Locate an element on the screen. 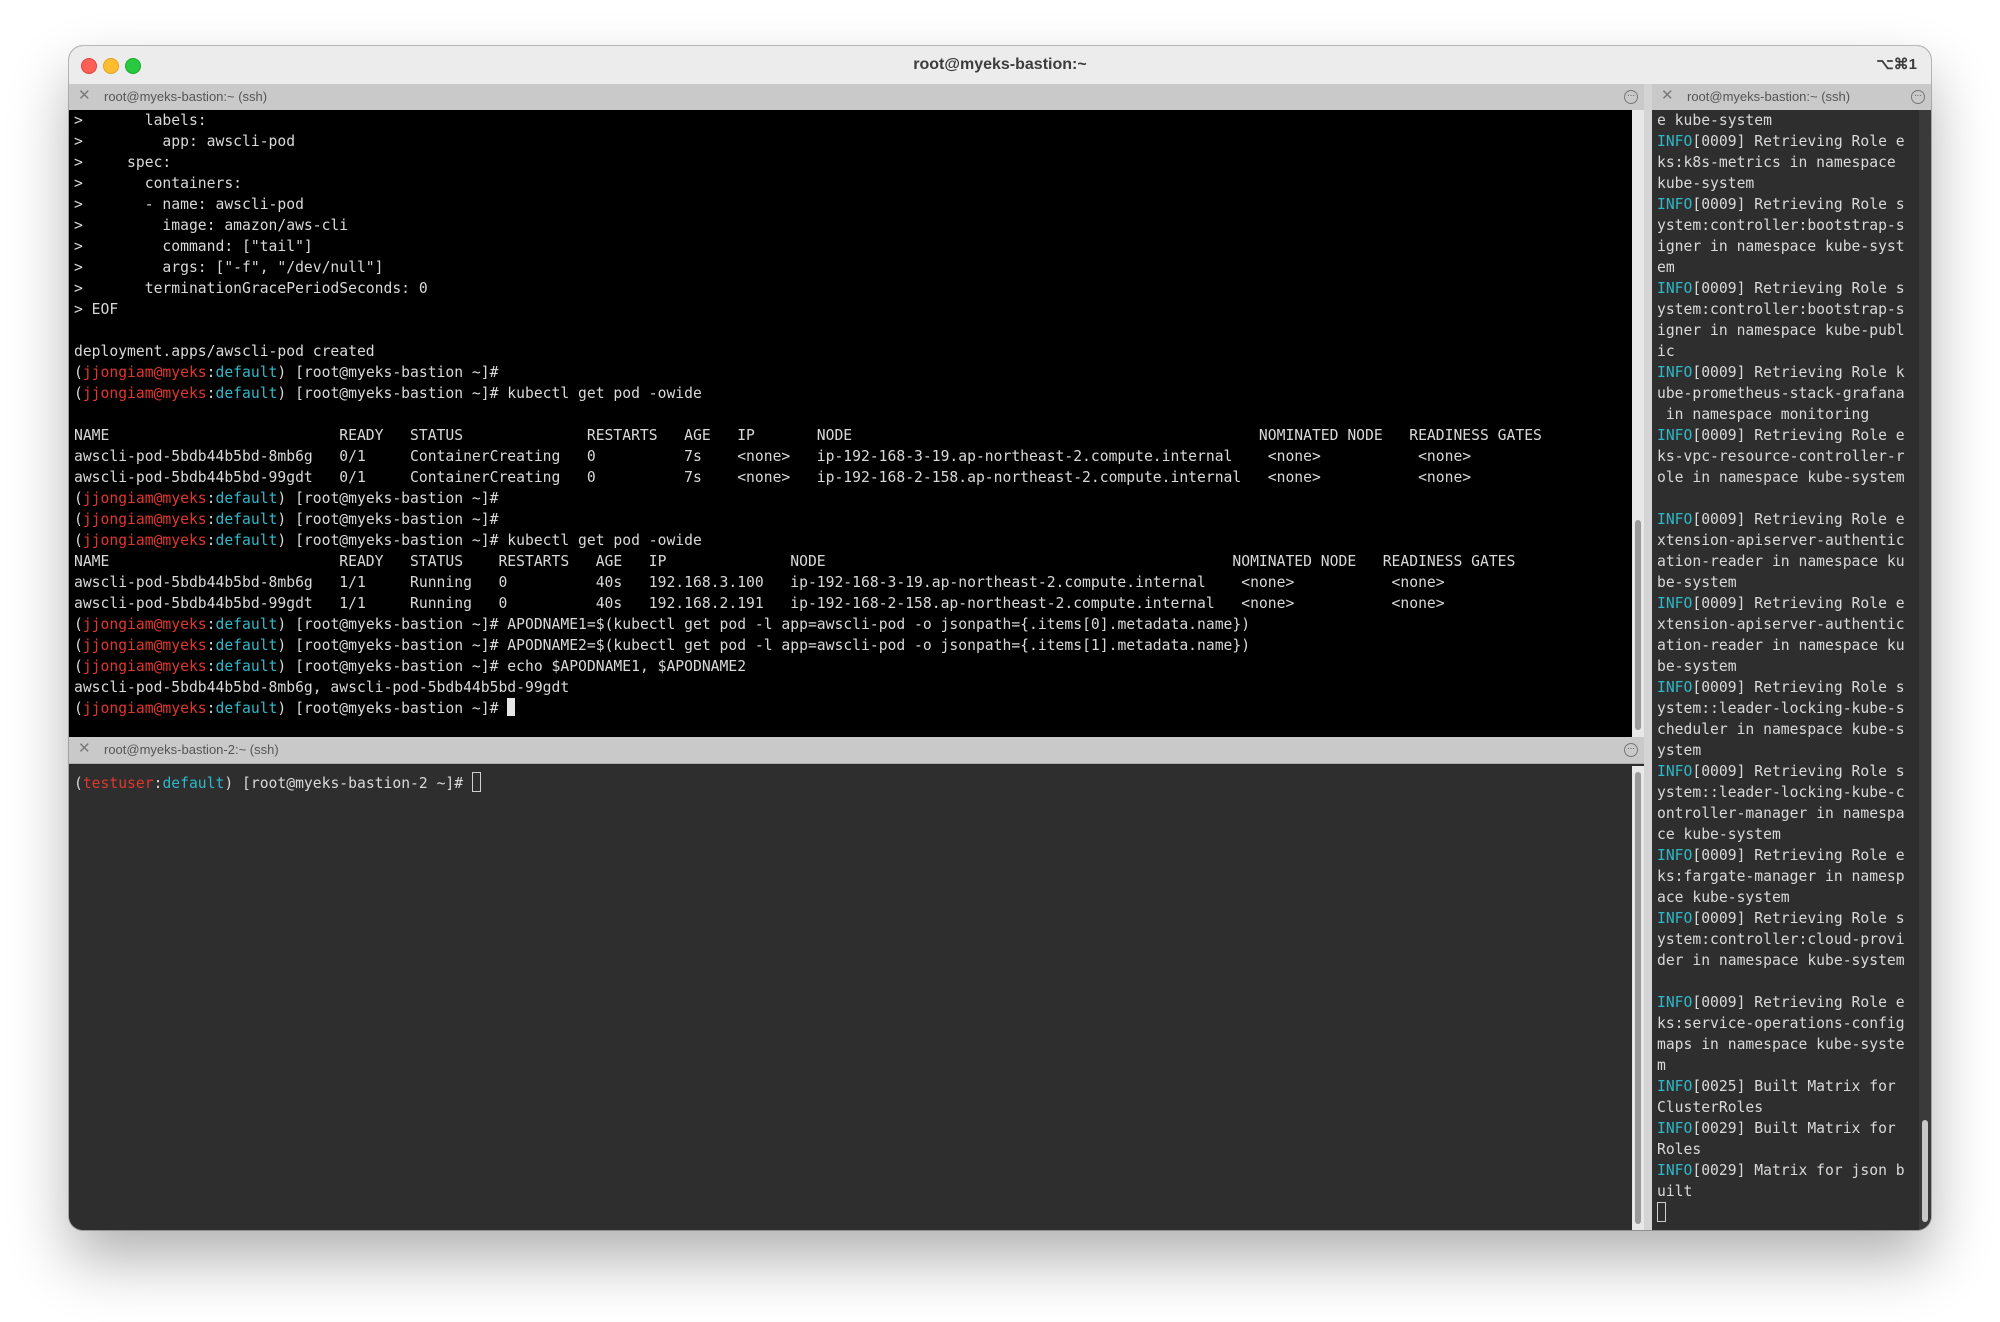  title-bar: root@myeks-bastion:~ ⌥⌘1 is located at coordinates (1000, 65).